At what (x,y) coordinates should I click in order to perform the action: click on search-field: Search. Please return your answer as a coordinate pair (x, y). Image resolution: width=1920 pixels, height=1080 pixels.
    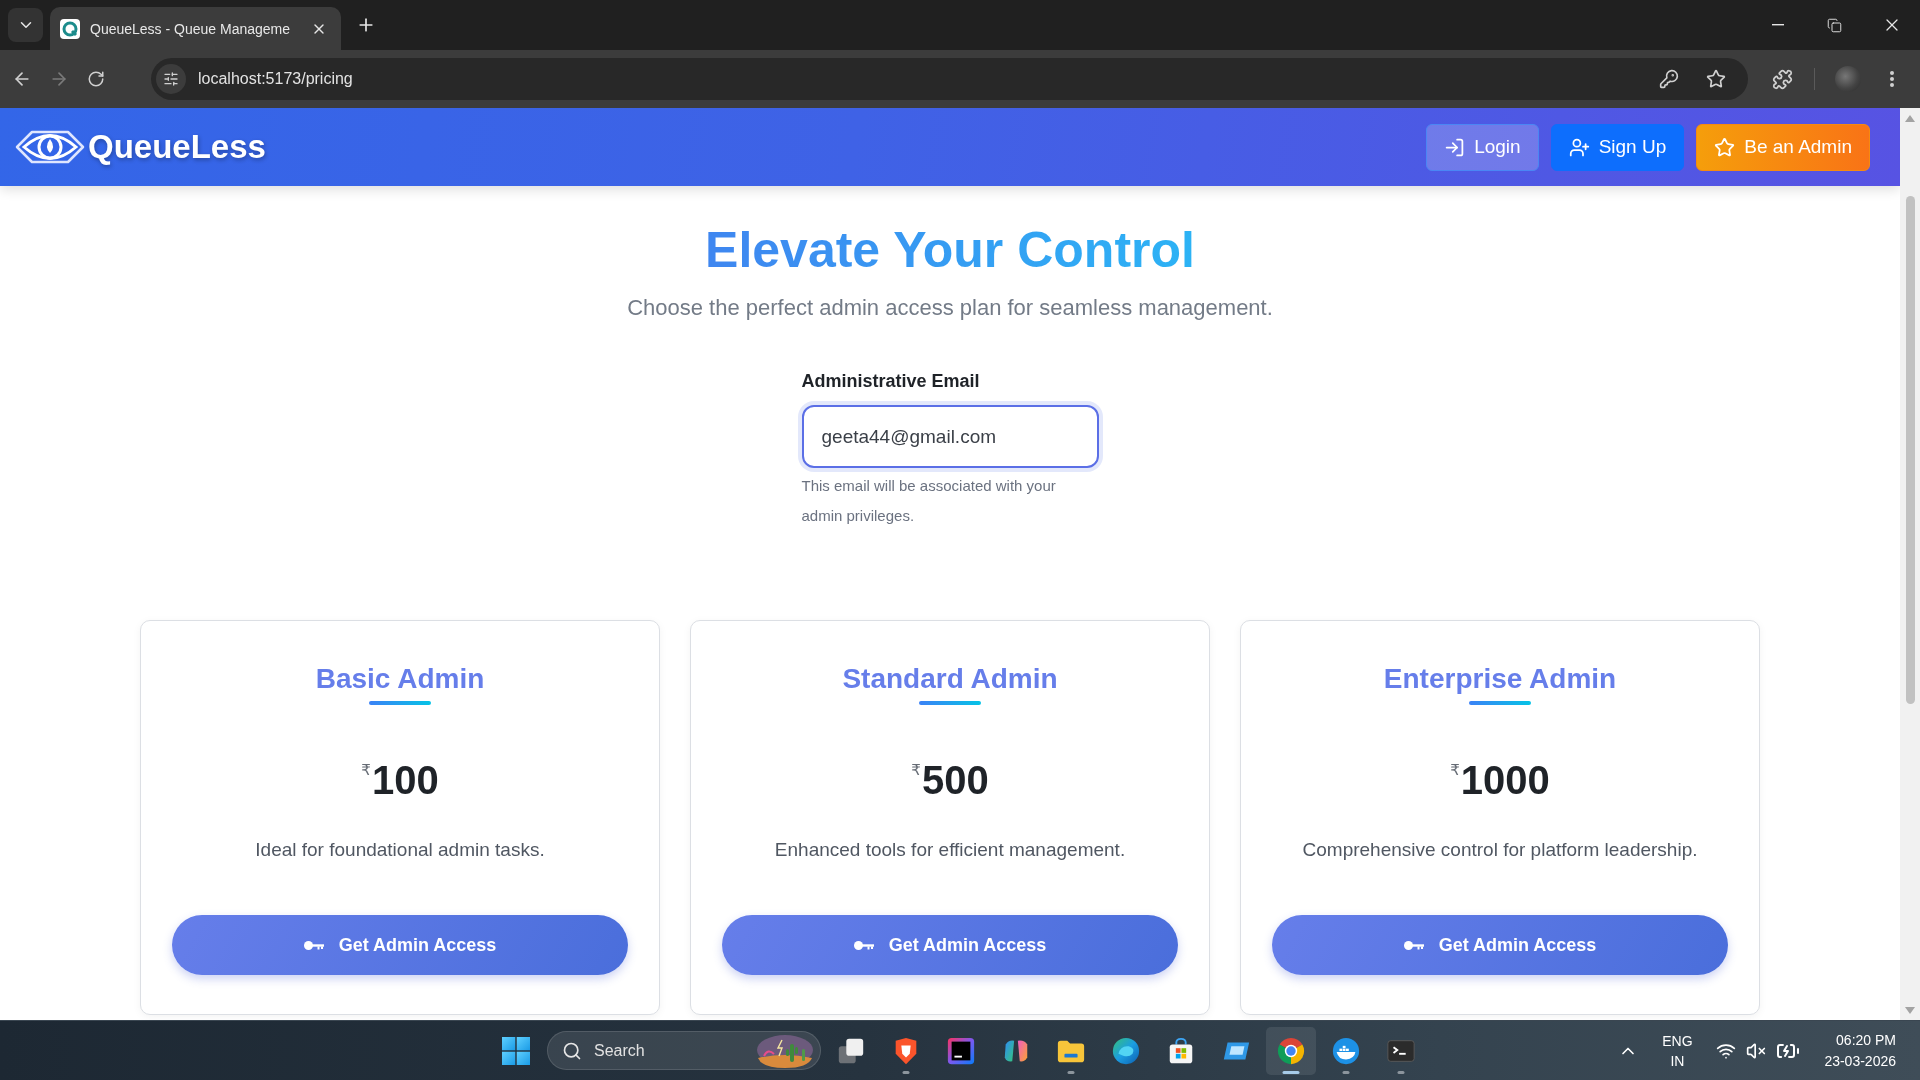
    Looking at the image, I should click on (675, 1050).